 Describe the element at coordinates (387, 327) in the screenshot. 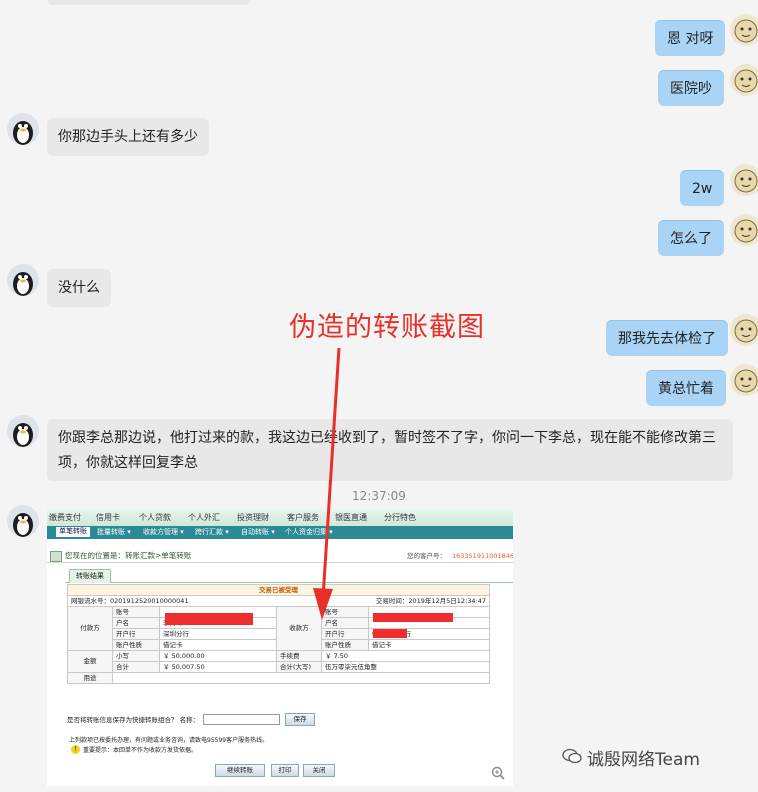

I see `red-annotation-text: 伪造的转账截图` at that location.